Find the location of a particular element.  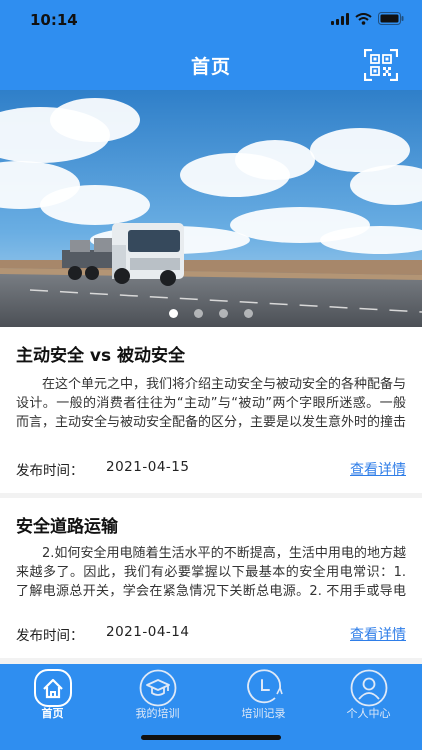

article-title: 安全道路运输 is located at coordinates (67, 527).